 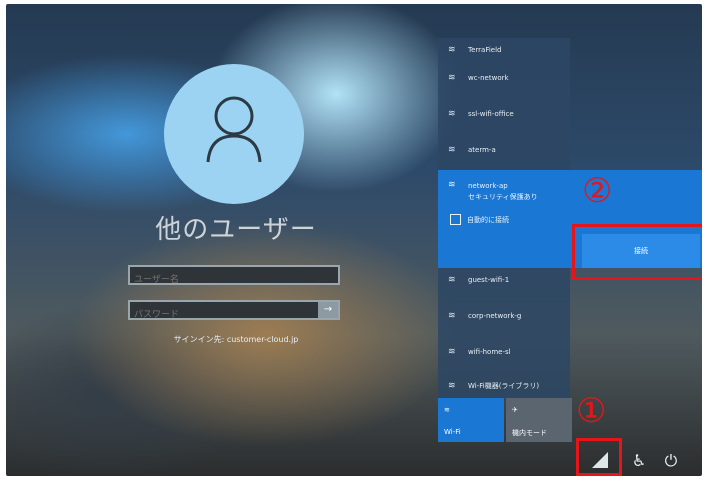 What do you see at coordinates (599, 457) in the screenshot?
I see `highlight-network` at bounding box center [599, 457].